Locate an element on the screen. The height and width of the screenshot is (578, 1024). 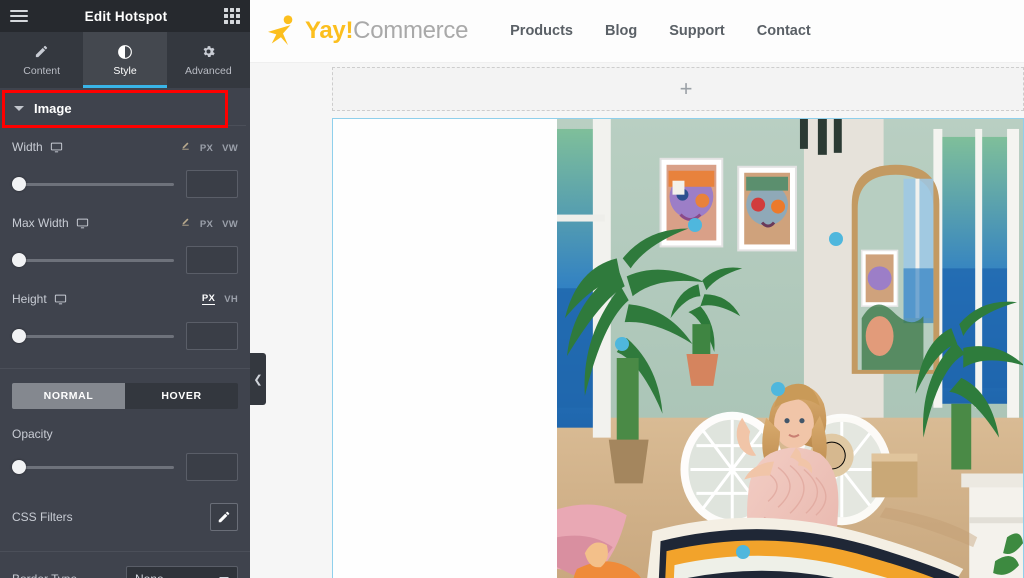
section-divider is located at coordinates (125, 368).